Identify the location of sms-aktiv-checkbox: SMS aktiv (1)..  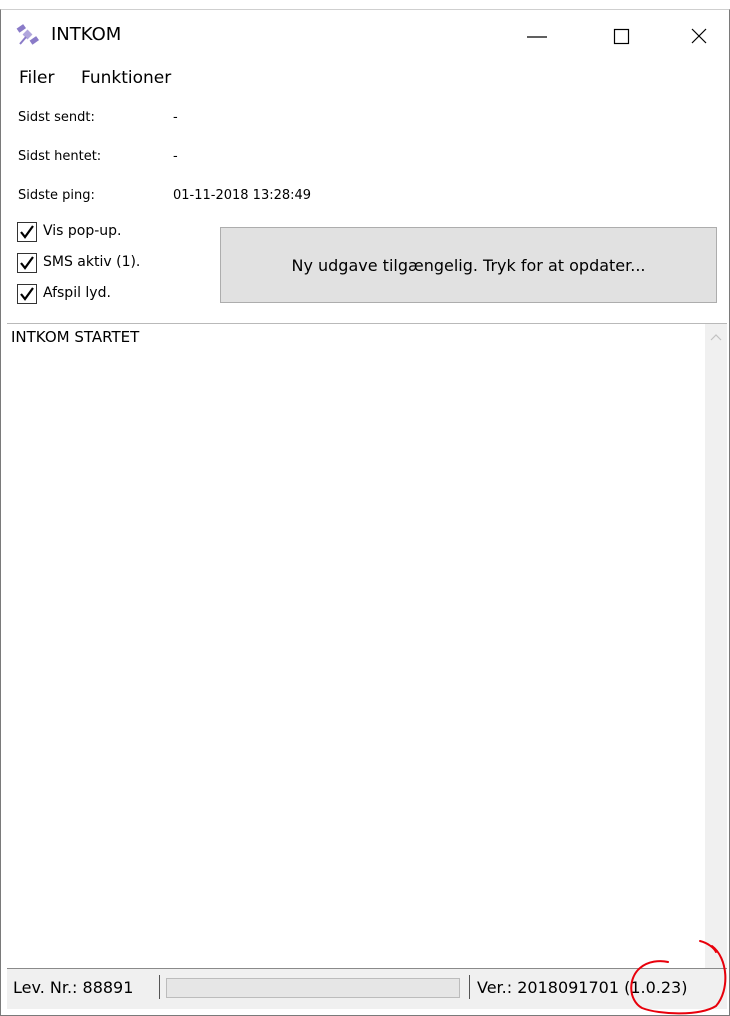
(112, 264).